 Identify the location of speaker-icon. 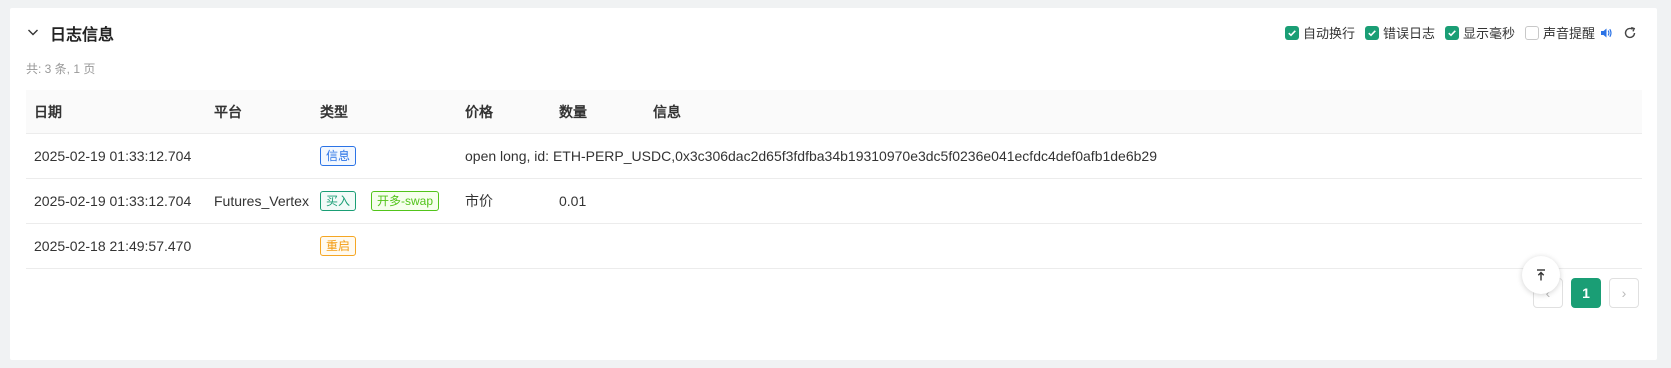
(1606, 33).